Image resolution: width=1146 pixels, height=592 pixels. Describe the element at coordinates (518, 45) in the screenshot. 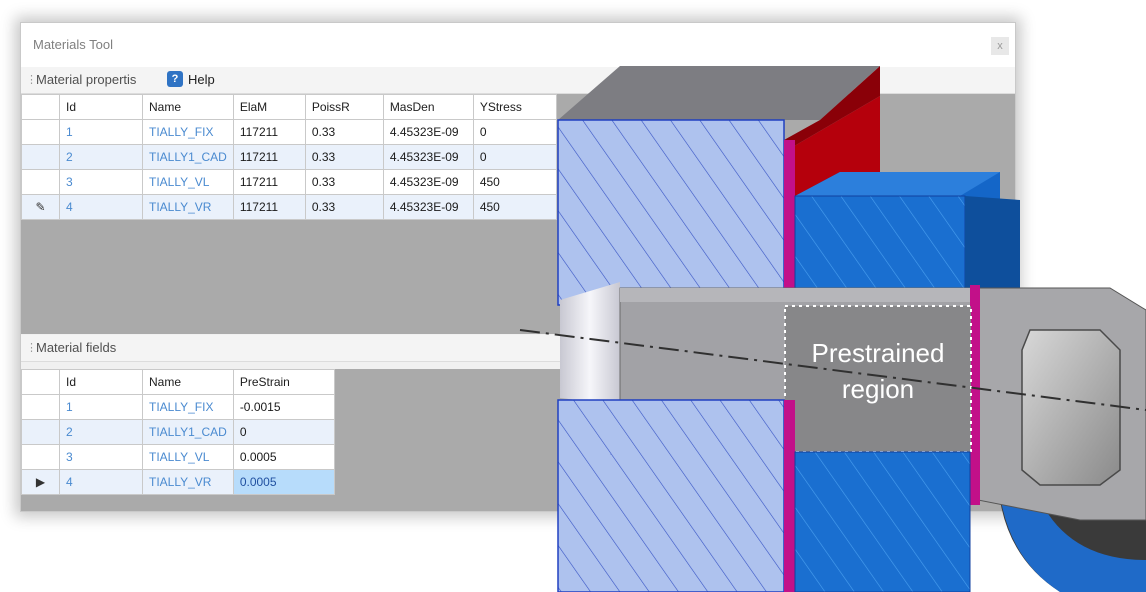

I see `title-bar: Materials Tool x` at that location.